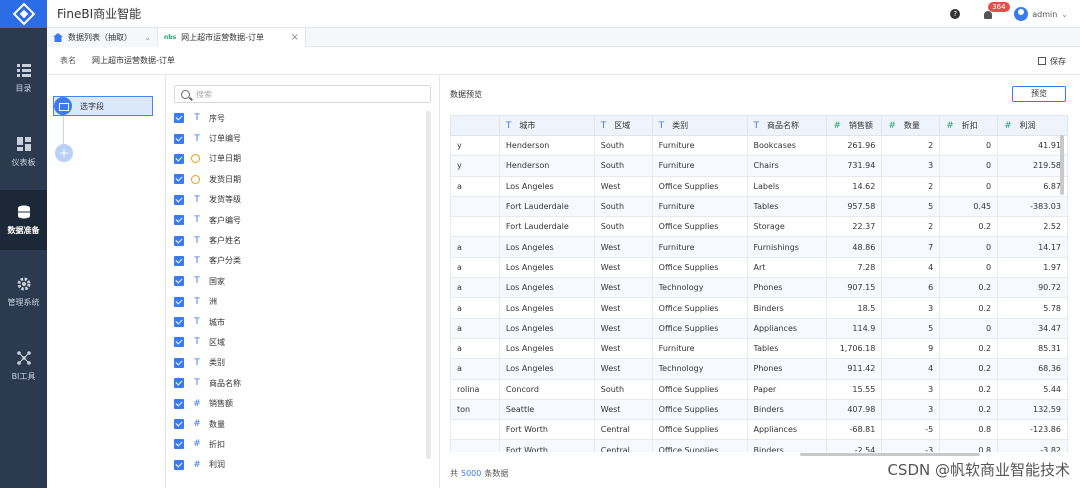 The image size is (1080, 488). Describe the element at coordinates (102, 37) in the screenshot. I see `tab-data-list: 数据列表（抽取） ⌄` at that location.